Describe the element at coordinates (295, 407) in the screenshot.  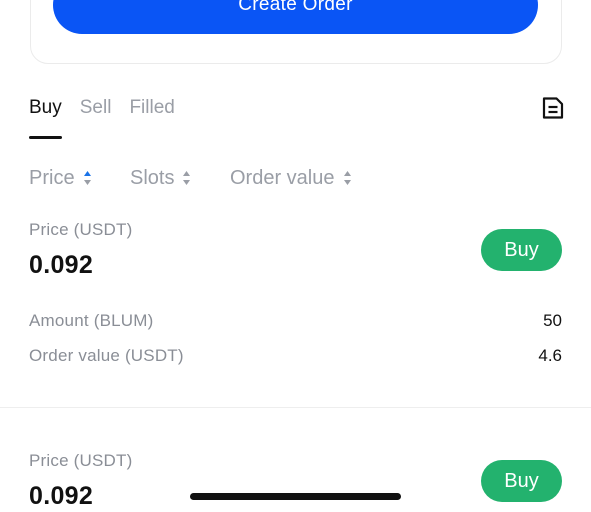
I see `divider` at that location.